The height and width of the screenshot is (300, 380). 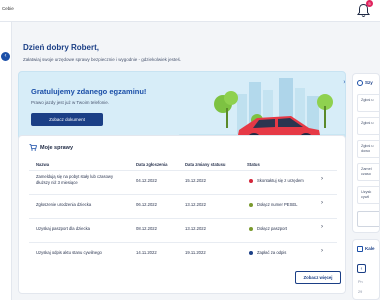 I want to click on quick-action-item: Zamel czaso, so click(x=368, y=172).